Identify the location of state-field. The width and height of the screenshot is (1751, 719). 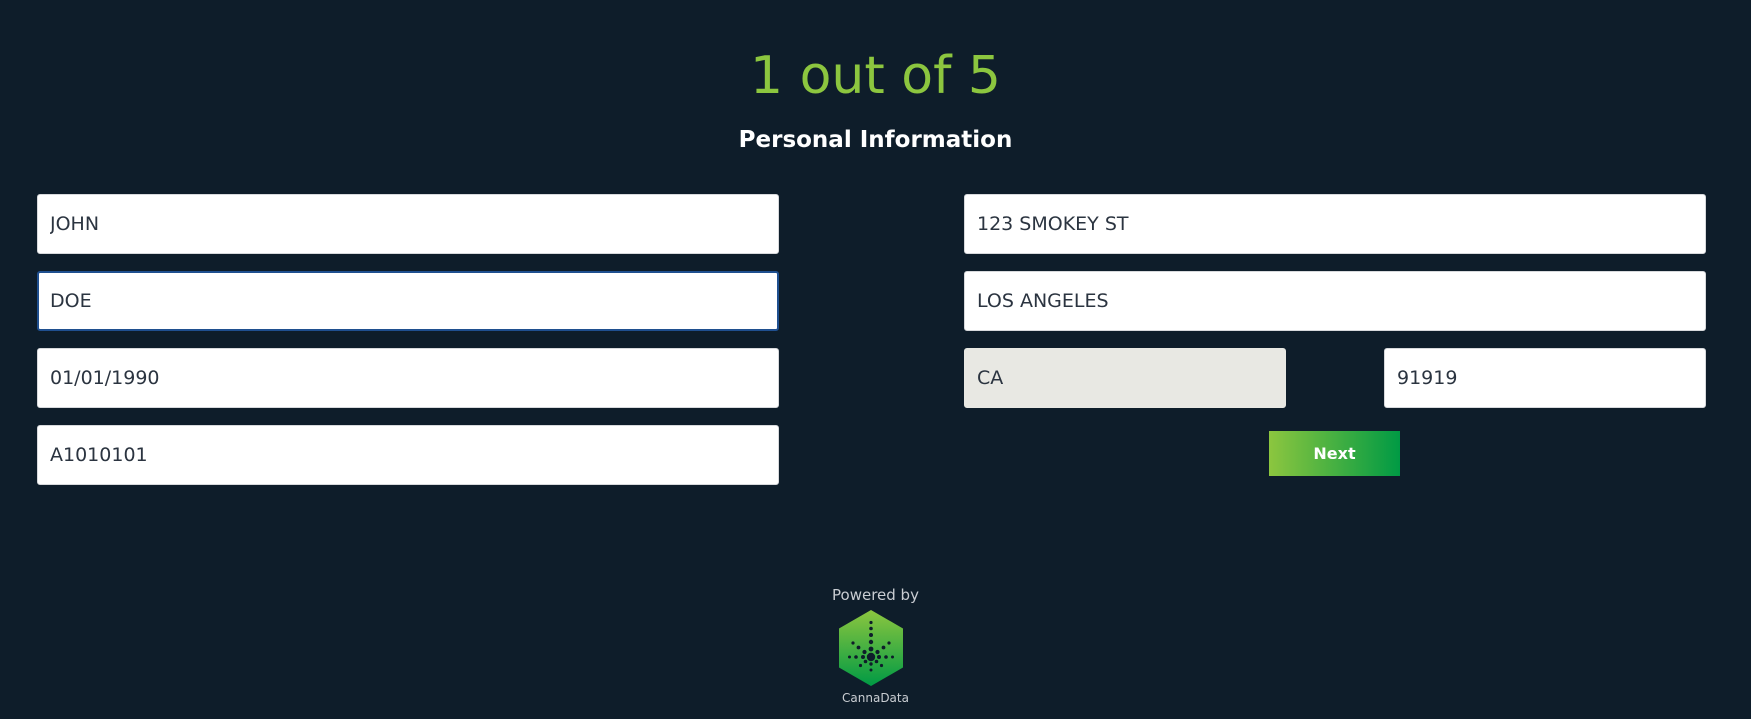
(1125, 378).